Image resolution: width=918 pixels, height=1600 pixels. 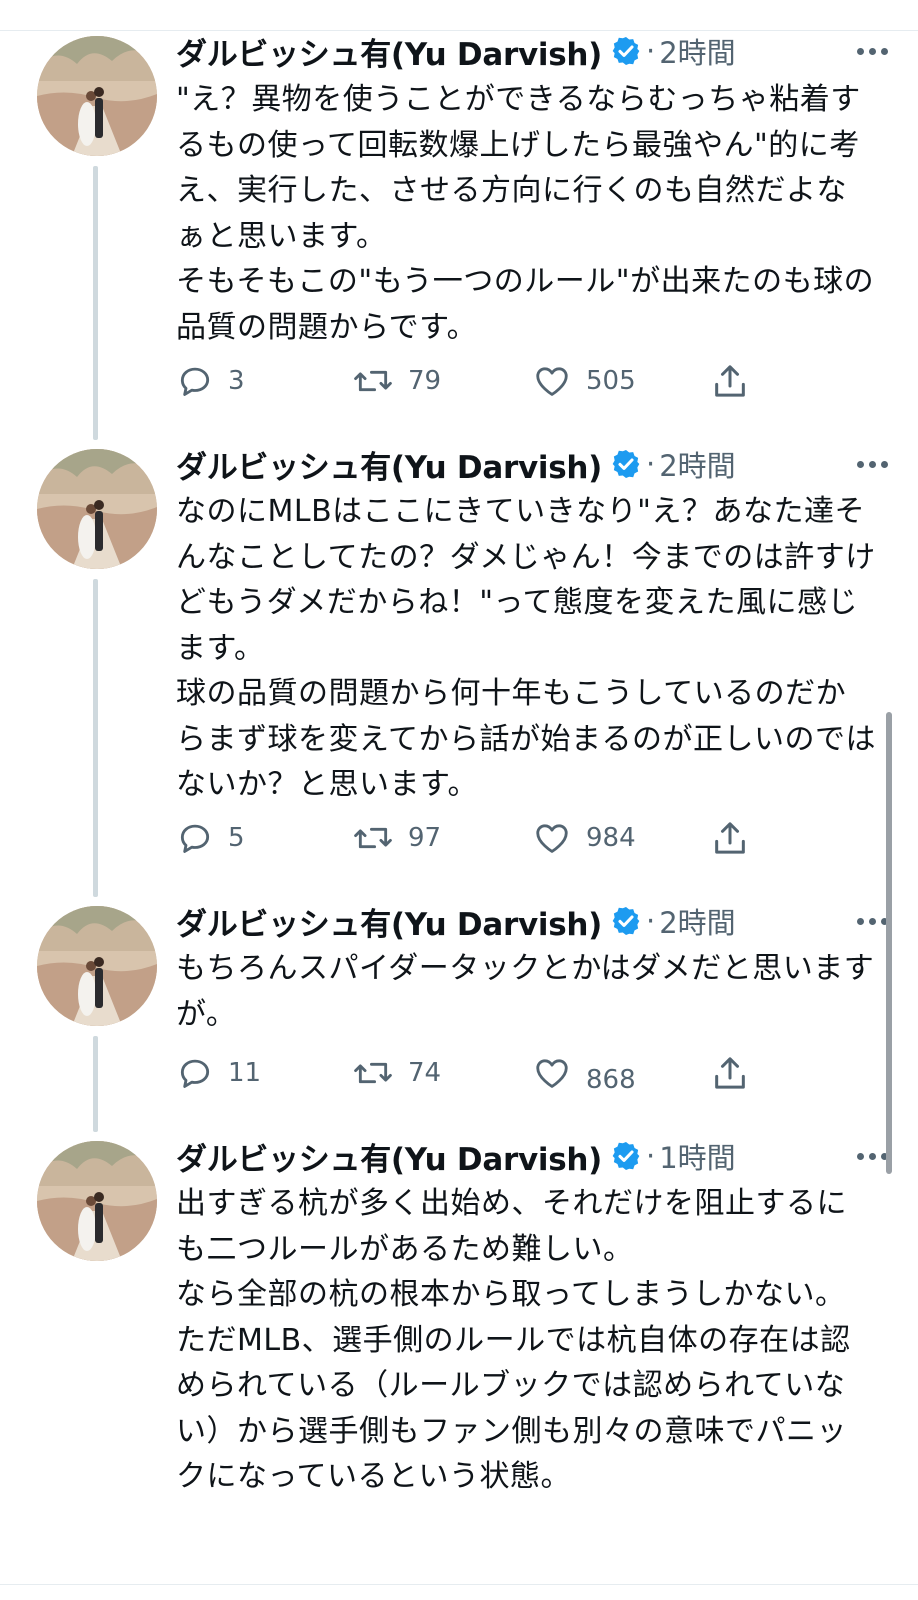 I want to click on reply-button: 5, so click(x=210, y=838).